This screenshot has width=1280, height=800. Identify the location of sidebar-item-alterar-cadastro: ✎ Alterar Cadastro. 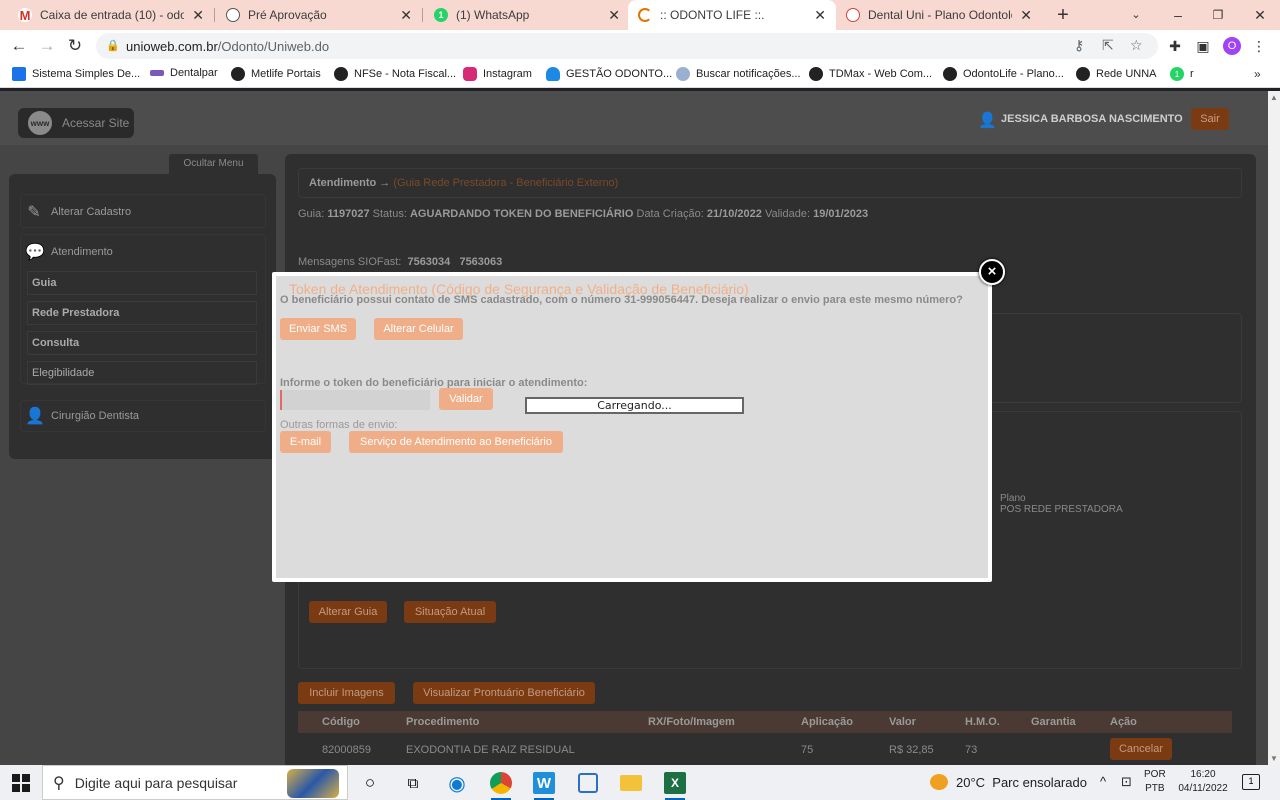
(143, 212).